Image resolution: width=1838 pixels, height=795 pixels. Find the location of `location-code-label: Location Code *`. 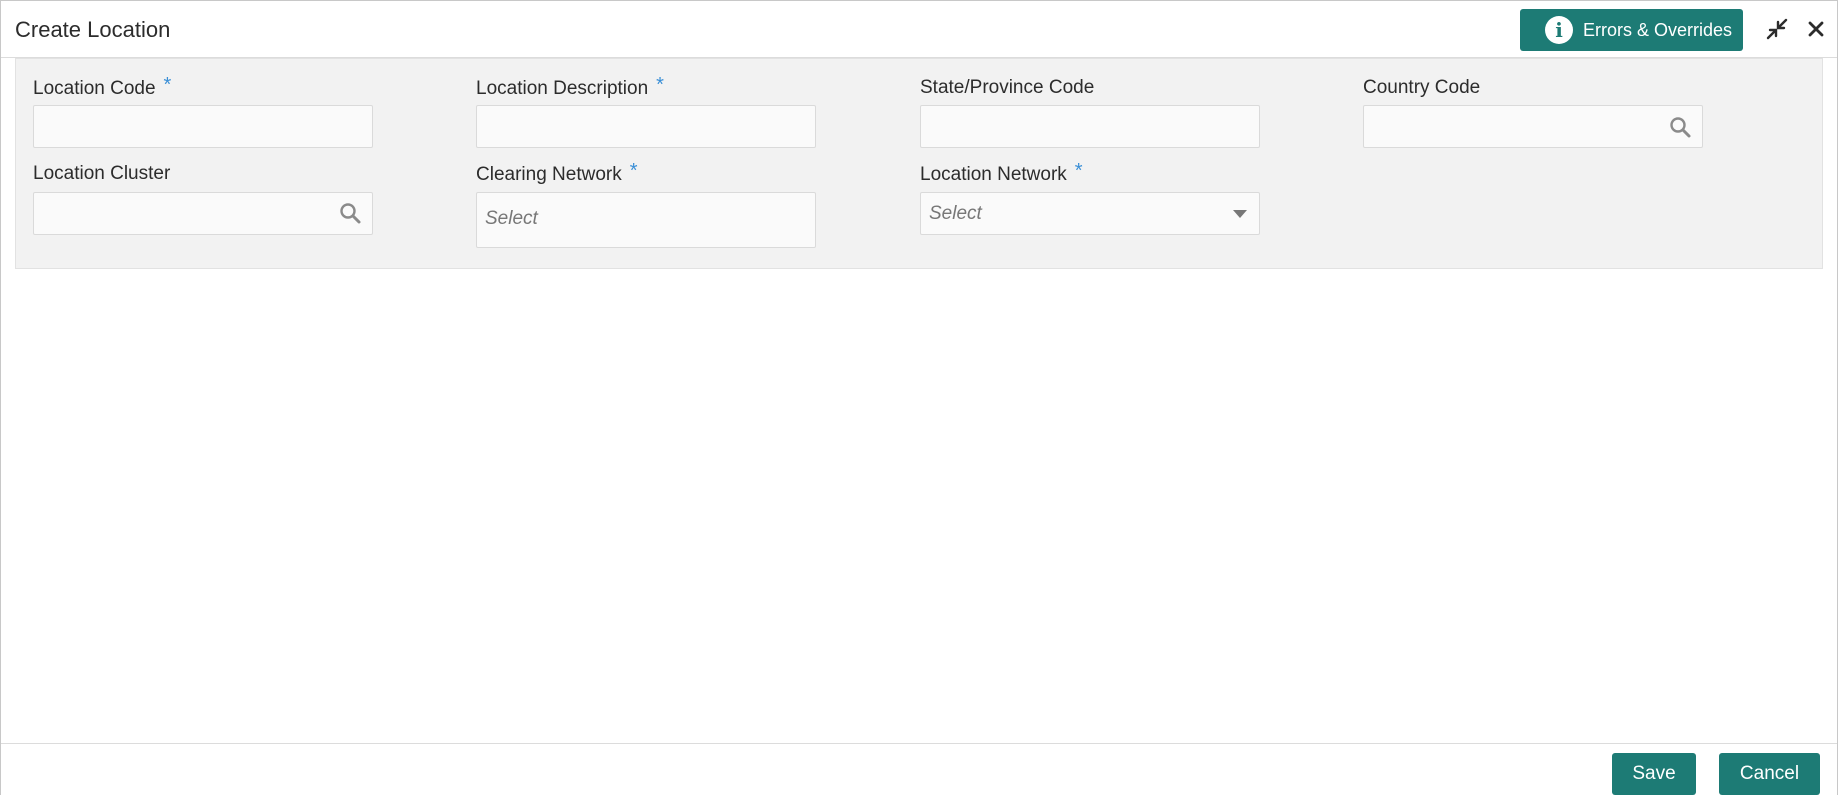

location-code-label: Location Code * is located at coordinates (102, 86).